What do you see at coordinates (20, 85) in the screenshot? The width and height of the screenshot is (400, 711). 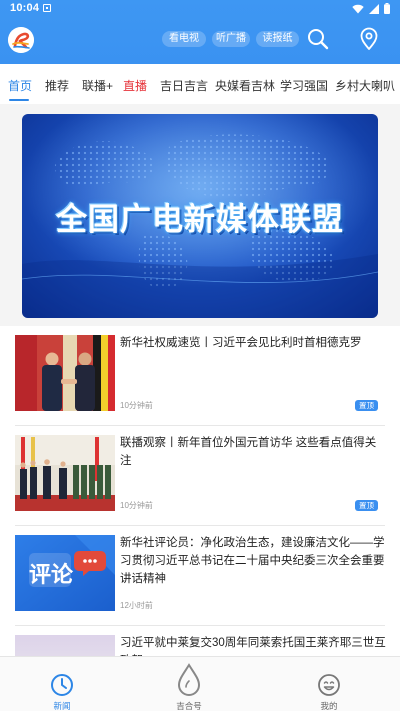 I see `tab-home: 首页` at bounding box center [20, 85].